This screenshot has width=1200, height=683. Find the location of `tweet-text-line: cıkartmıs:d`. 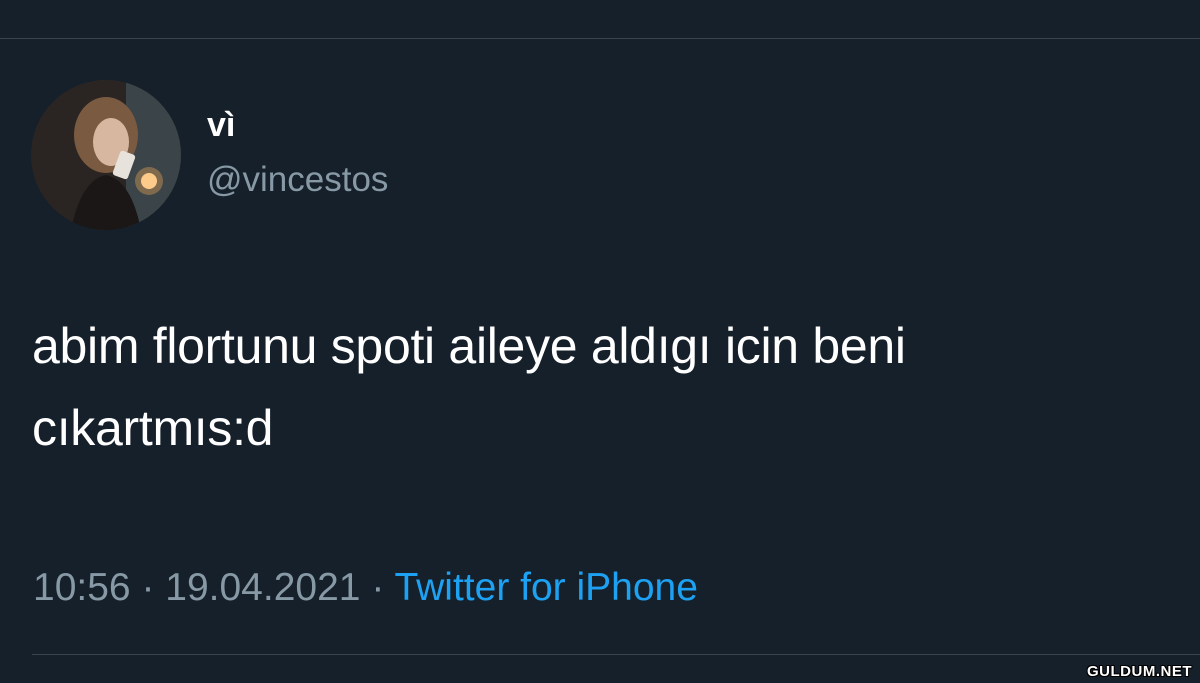

tweet-text-line: cıkartmıs:d is located at coordinates (153, 428).